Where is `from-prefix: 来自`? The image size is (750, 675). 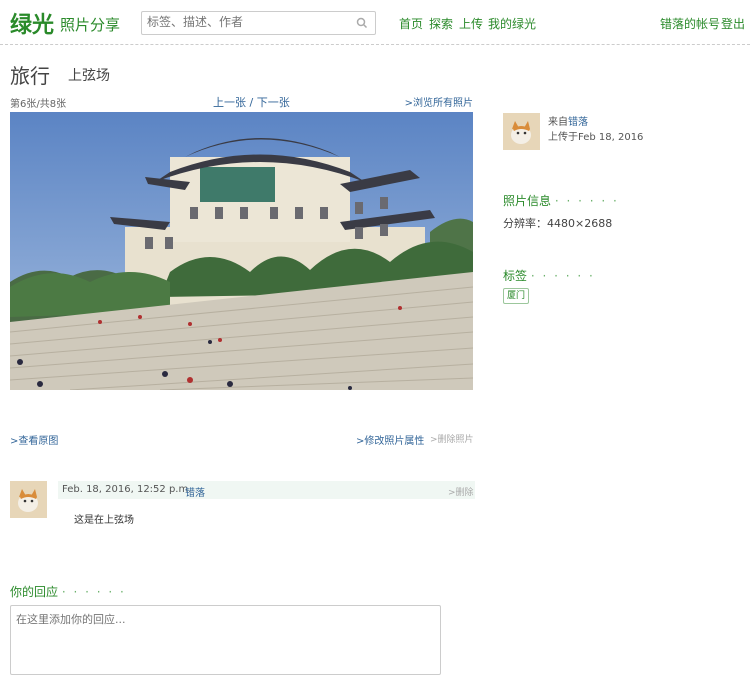 from-prefix: 来自 is located at coordinates (558, 122).